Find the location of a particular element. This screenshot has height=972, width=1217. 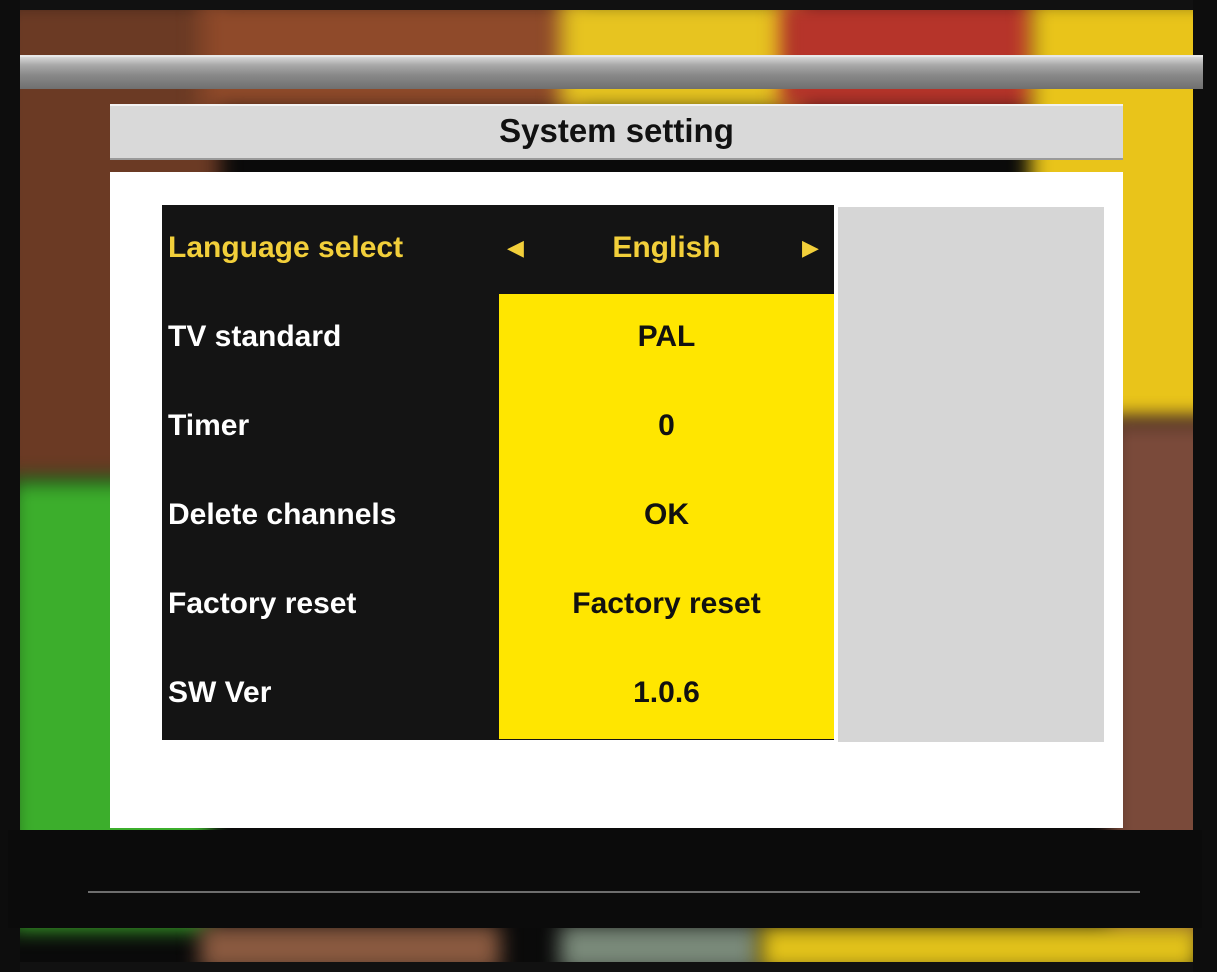

menu-row-language-select: Language select ◀ English ▶ is located at coordinates (498, 249).